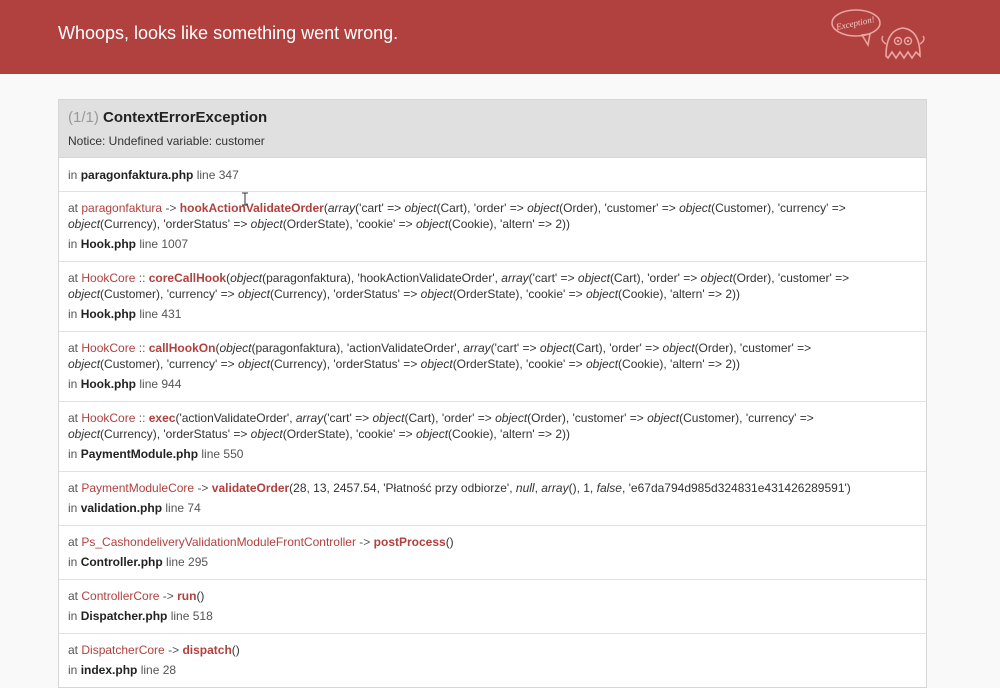 This screenshot has width=1000, height=688. I want to click on trace-location: in Dispatcher.php line 518, so click(486, 616).